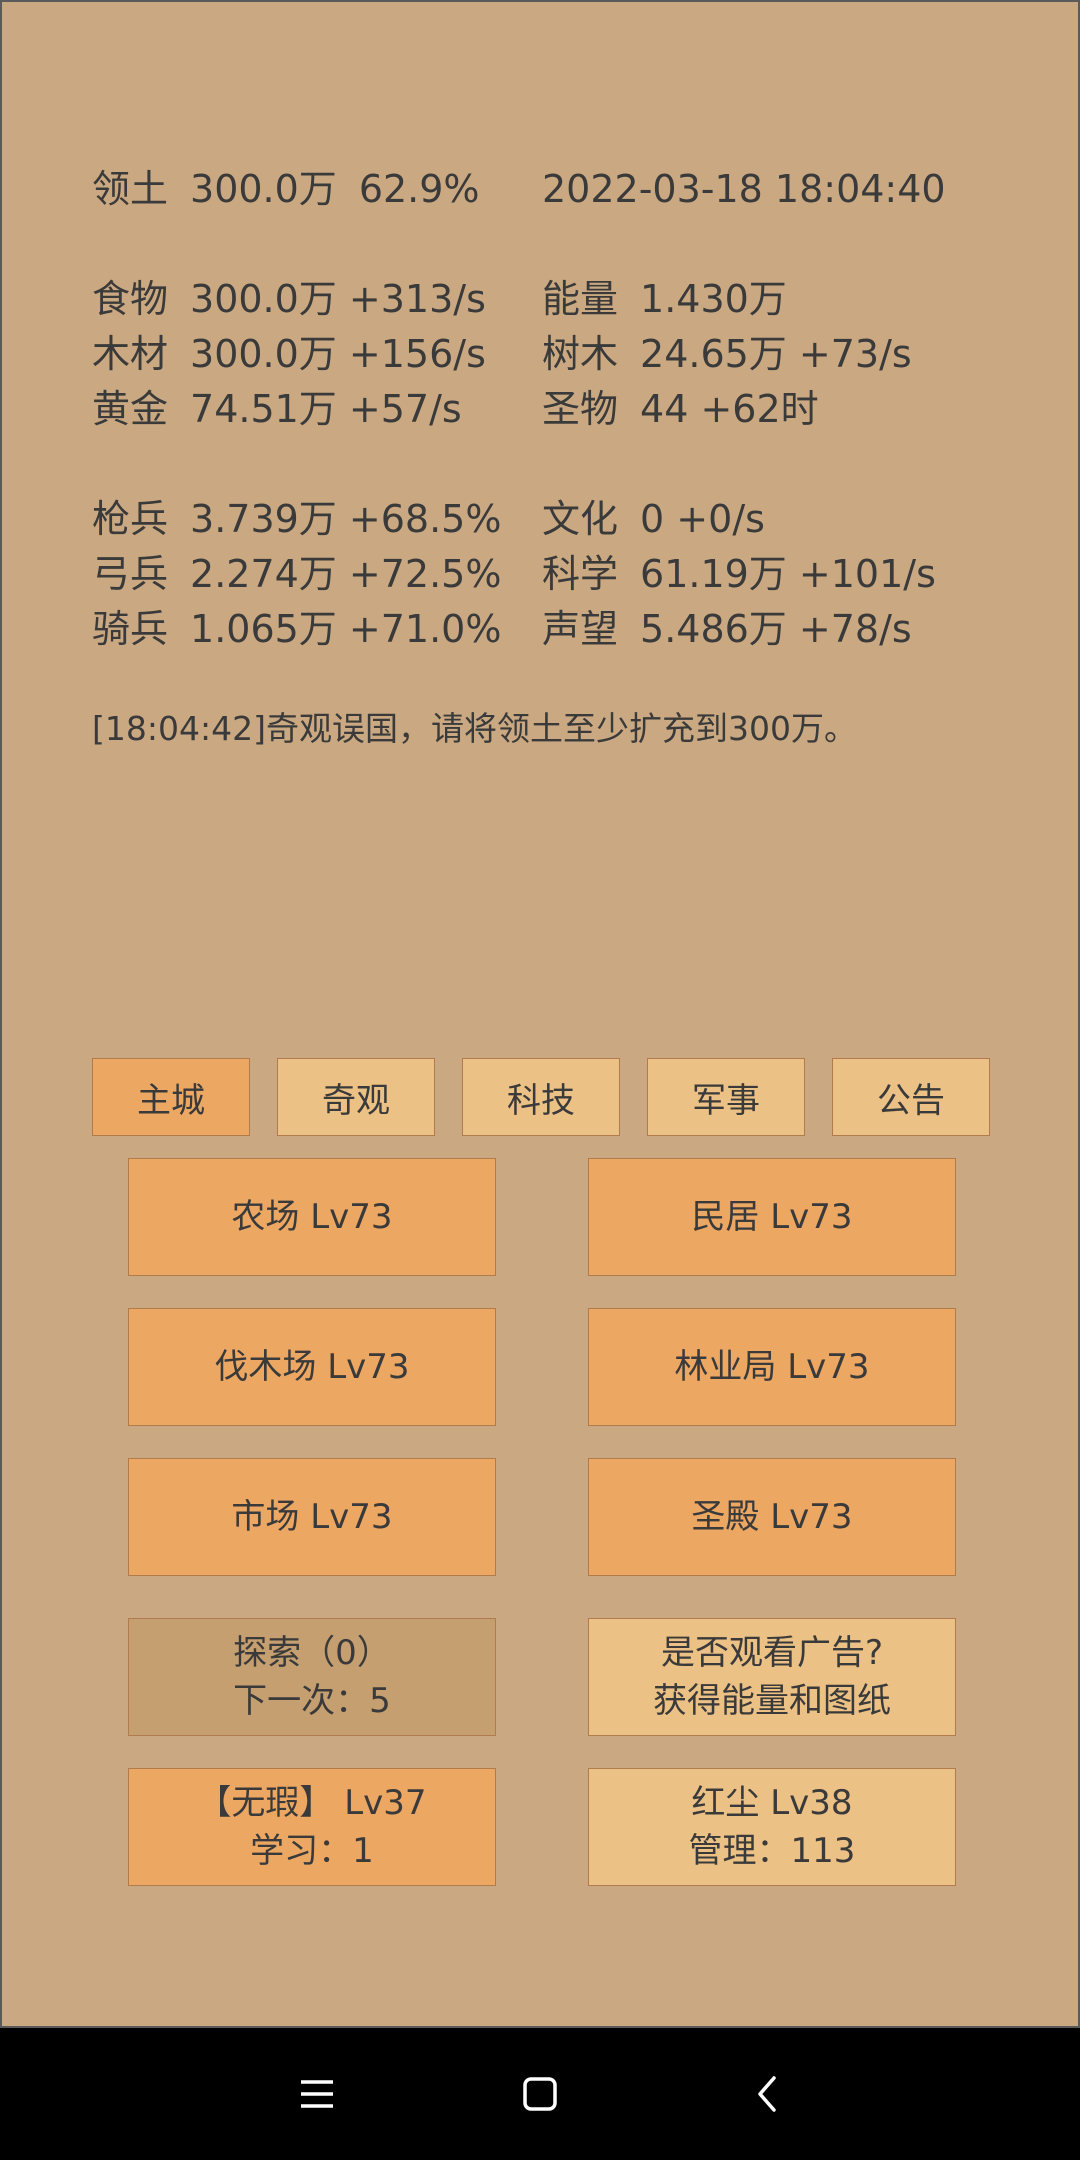 This screenshot has width=1080, height=2160. Describe the element at coordinates (580, 354) in the screenshot. I see `resource-label: 树木` at that location.